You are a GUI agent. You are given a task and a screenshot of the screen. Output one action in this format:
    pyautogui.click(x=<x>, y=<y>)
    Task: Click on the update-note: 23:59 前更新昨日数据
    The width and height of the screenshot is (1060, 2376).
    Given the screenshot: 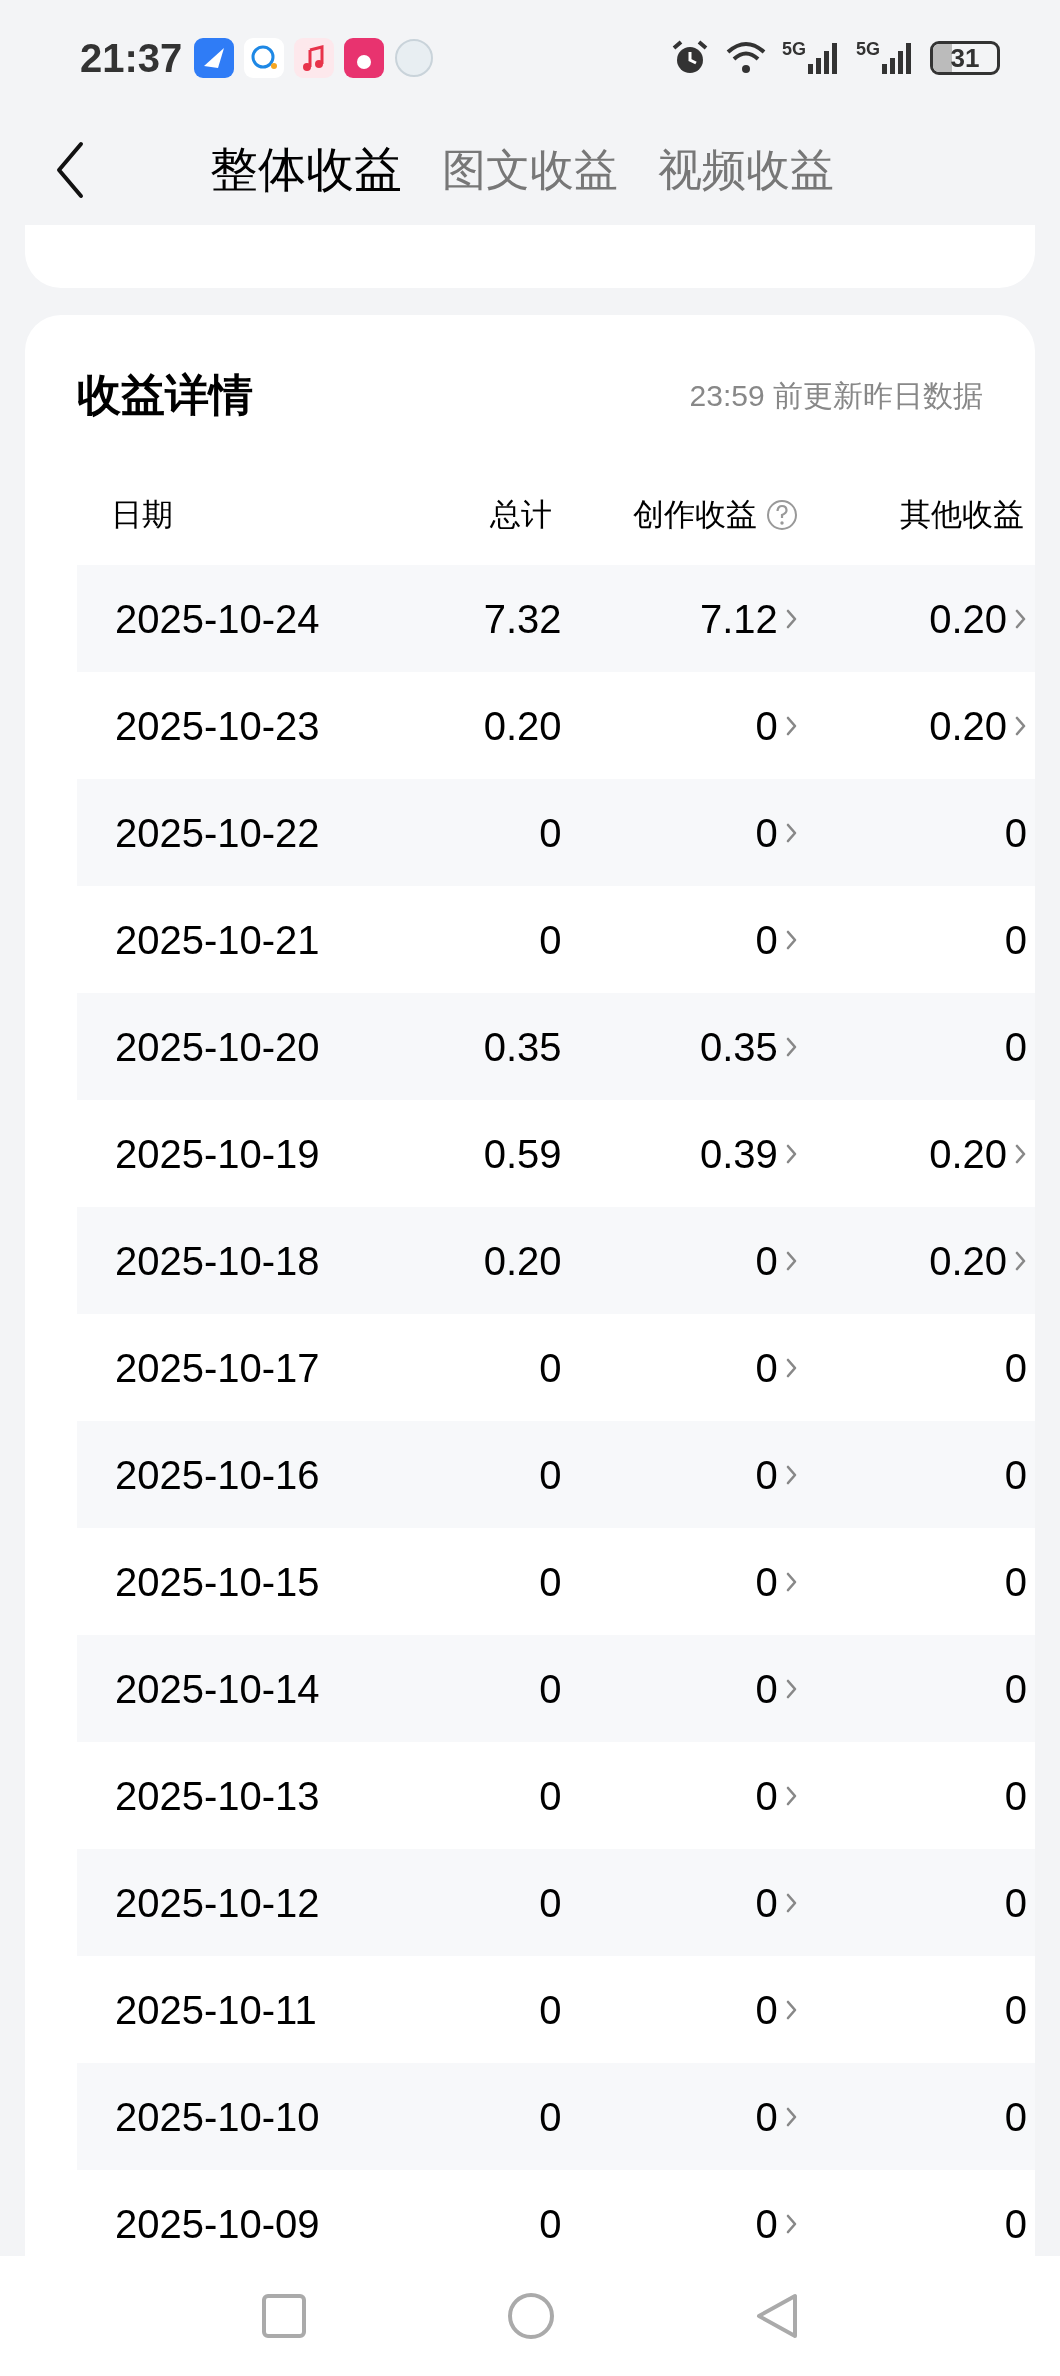 What is the action you would take?
    pyautogui.click(x=836, y=395)
    